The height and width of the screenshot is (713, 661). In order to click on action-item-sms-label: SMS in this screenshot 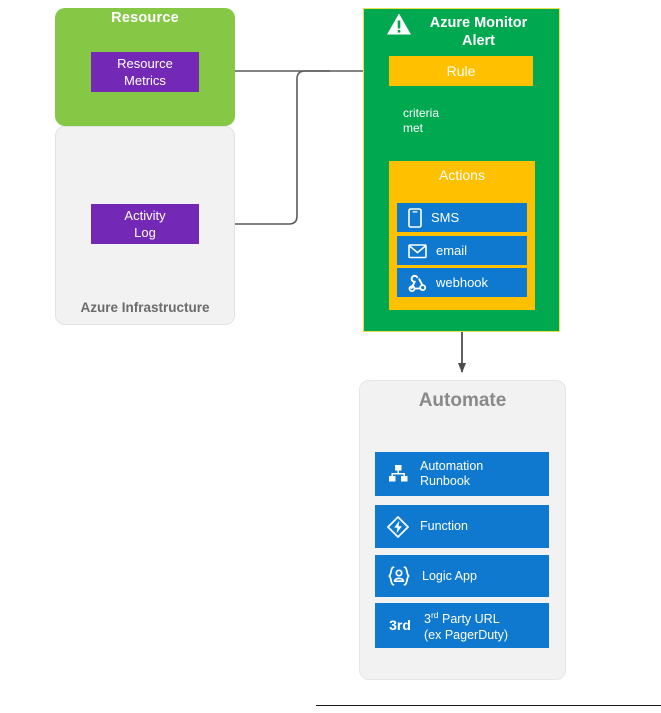, I will do `click(445, 217)`.